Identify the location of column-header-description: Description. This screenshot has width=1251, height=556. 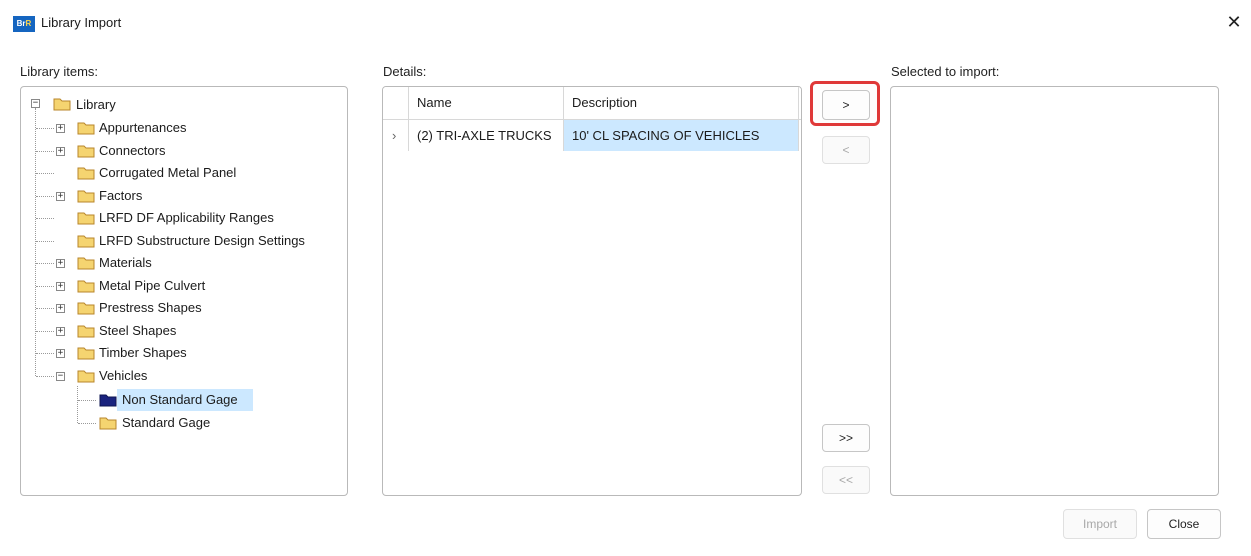
(681, 103).